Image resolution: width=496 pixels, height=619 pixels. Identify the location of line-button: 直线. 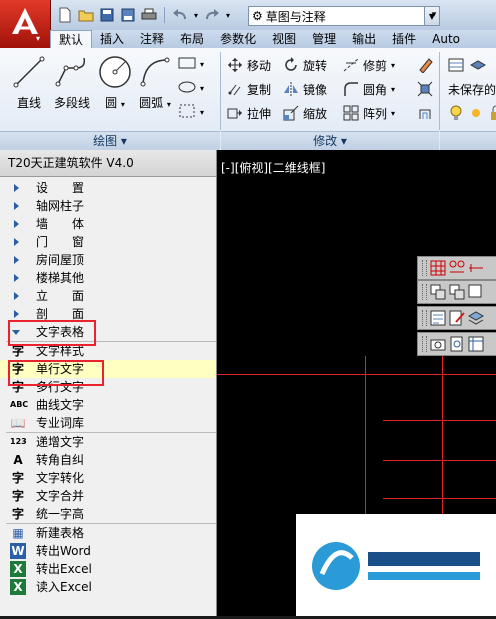
(29, 82).